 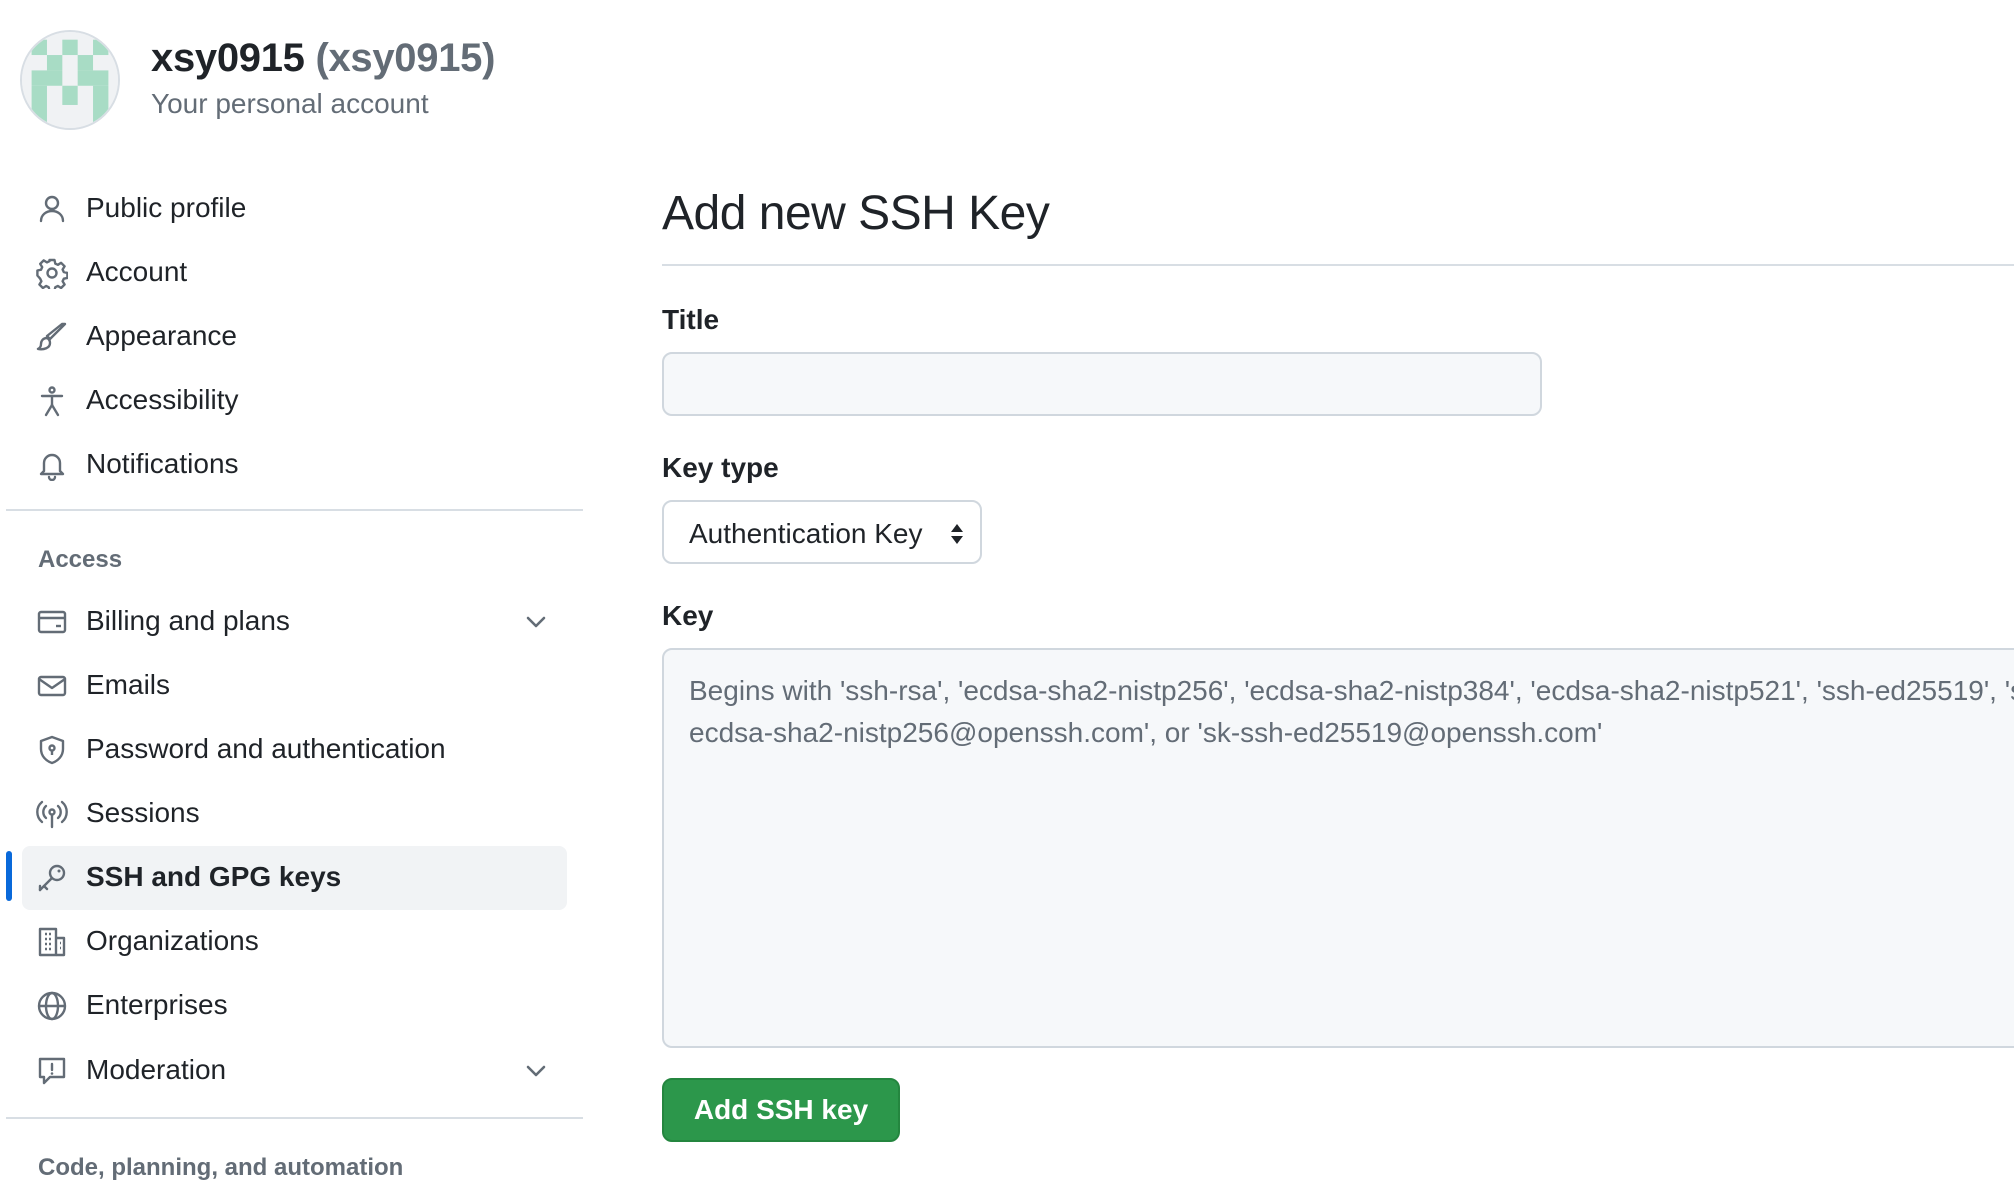 What do you see at coordinates (52, 750) in the screenshot?
I see `shield-lock-icon` at bounding box center [52, 750].